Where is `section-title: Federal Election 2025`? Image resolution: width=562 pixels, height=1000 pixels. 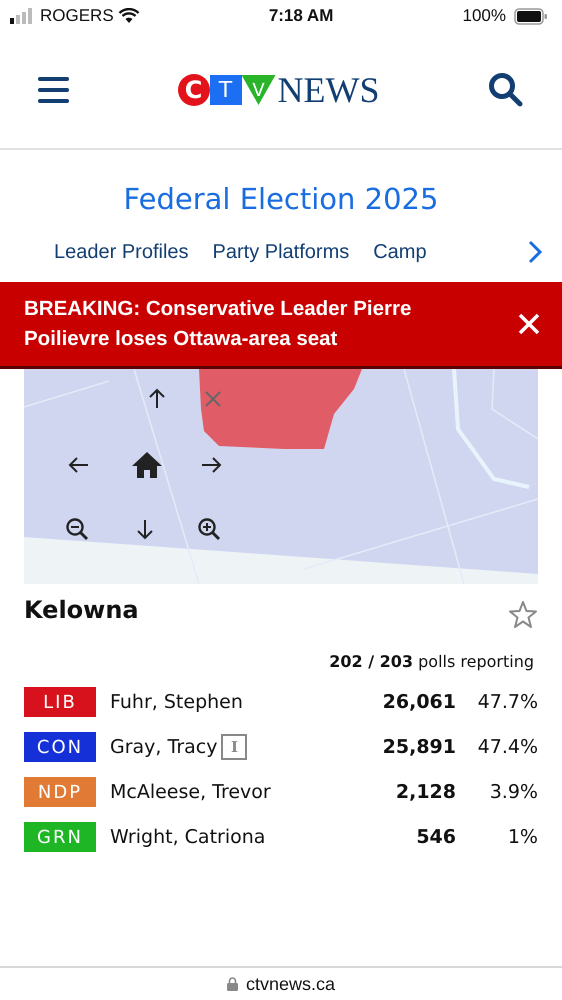 section-title: Federal Election 2025 is located at coordinates (281, 199).